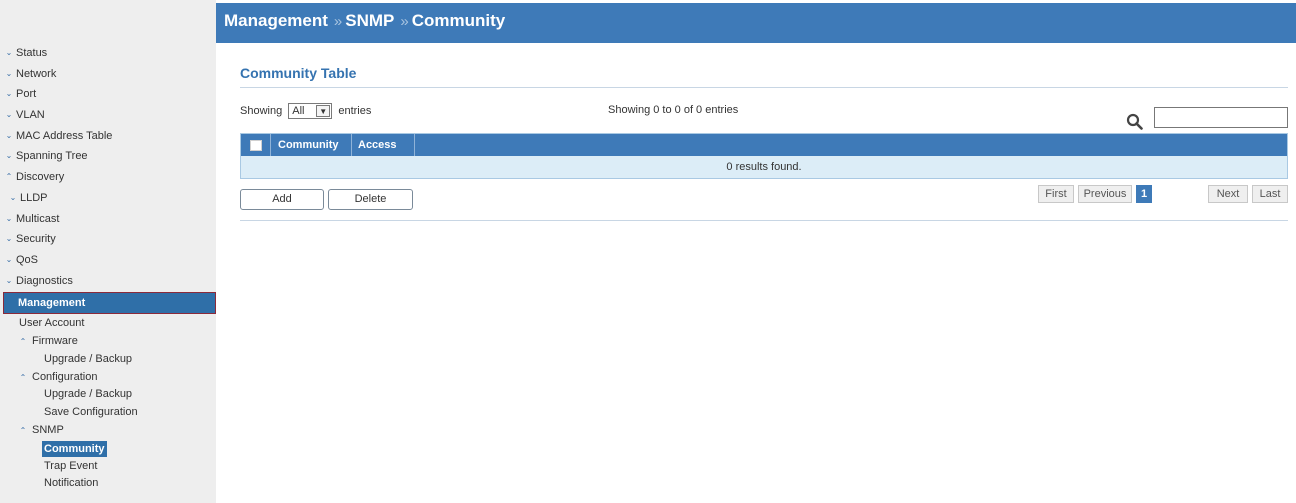 This screenshot has width=1296, height=503. What do you see at coordinates (108, 431) in the screenshot?
I see `sidebar-item-snmp: ⌃ SNMP` at bounding box center [108, 431].